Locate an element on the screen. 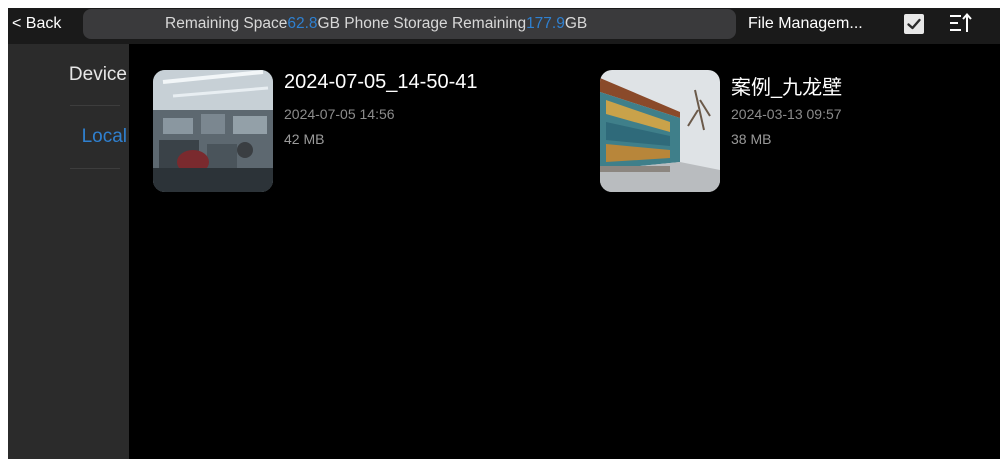  phone-storage-value: 177.9 is located at coordinates (545, 23).